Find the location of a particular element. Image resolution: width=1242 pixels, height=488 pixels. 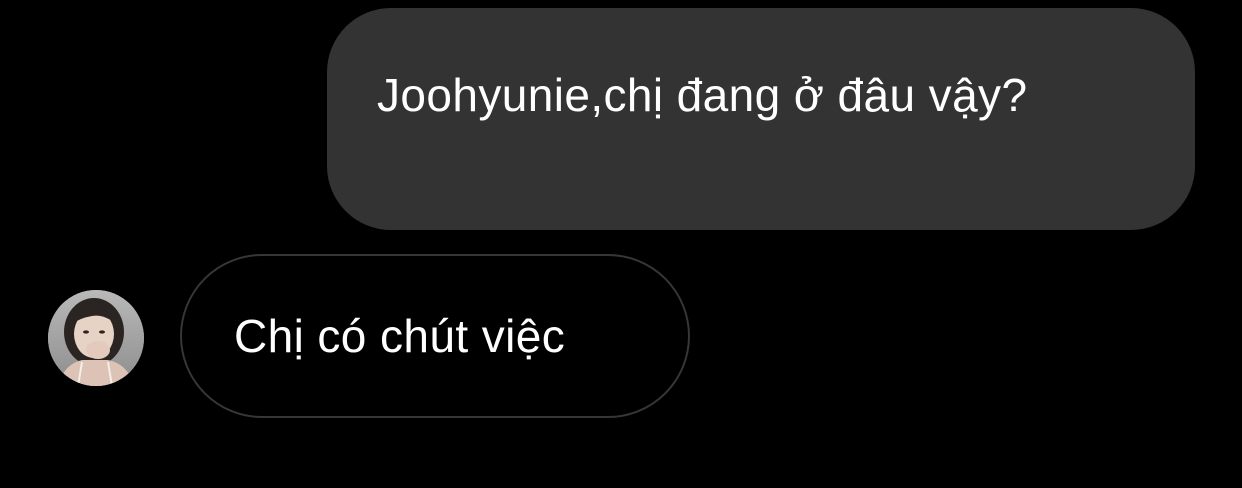

outgoing-message-text: Joohyunie,chị đang ở đâu vậy? is located at coordinates (702, 95).